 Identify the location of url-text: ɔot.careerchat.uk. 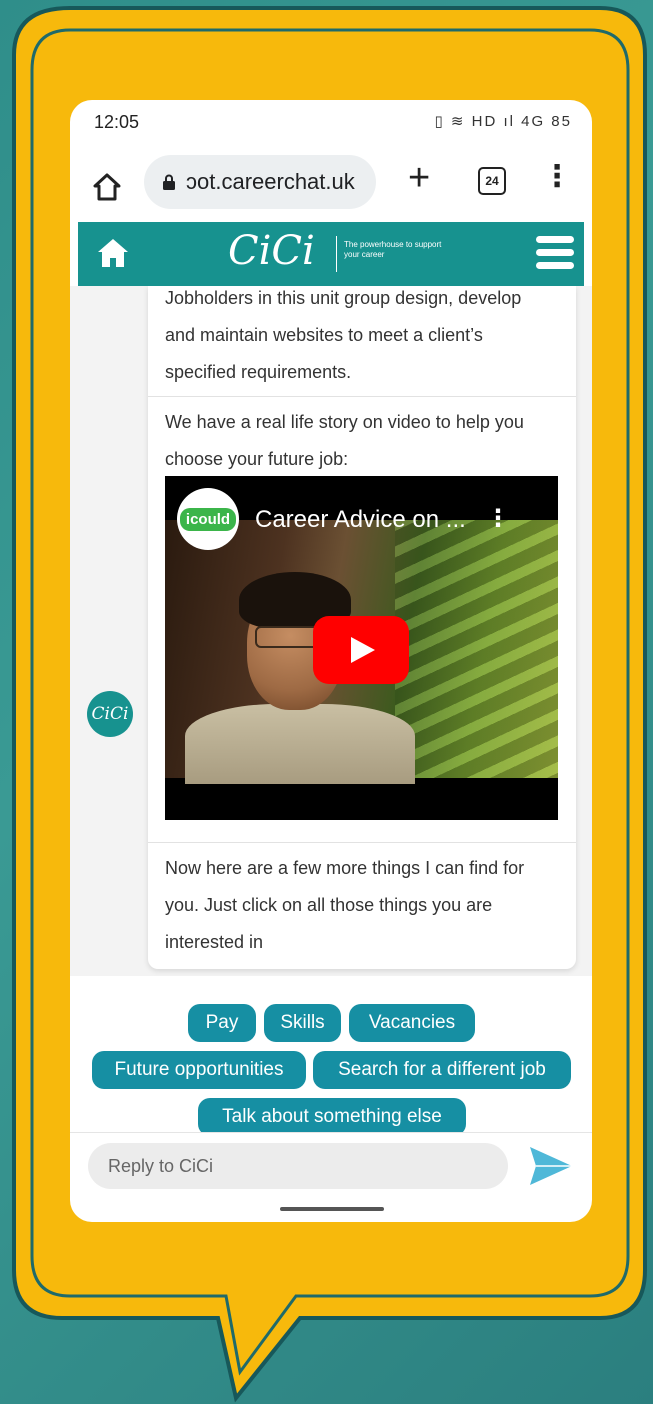
(270, 181).